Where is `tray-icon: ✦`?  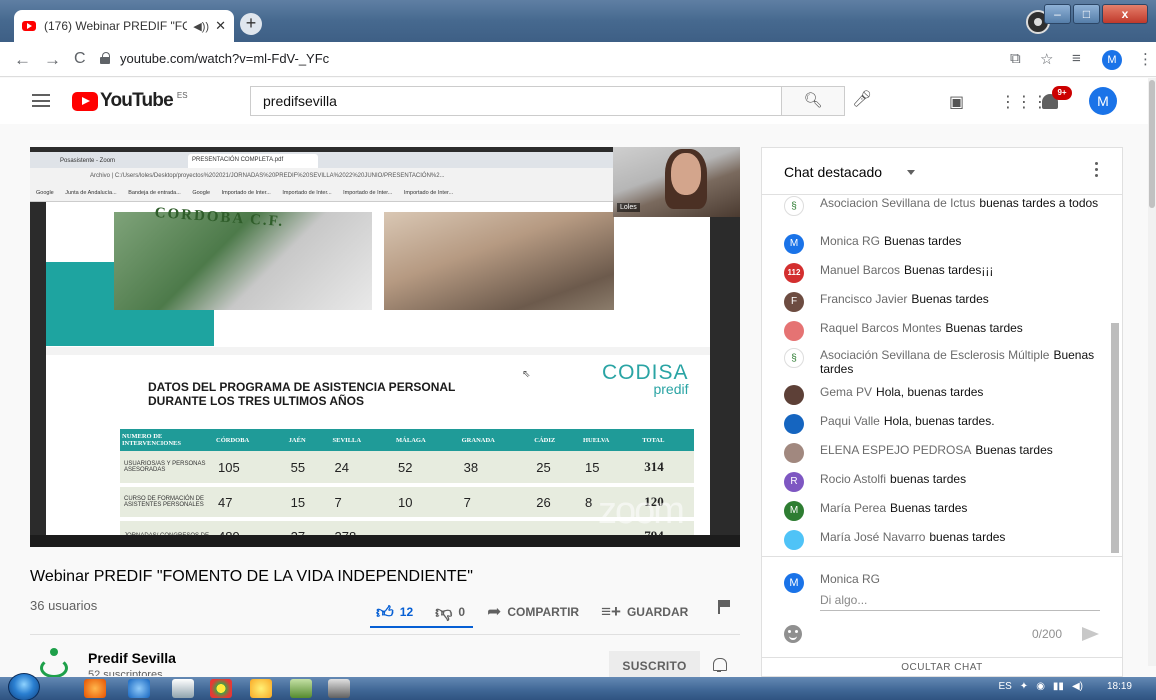 tray-icon: ✦ is located at coordinates (1024, 686).